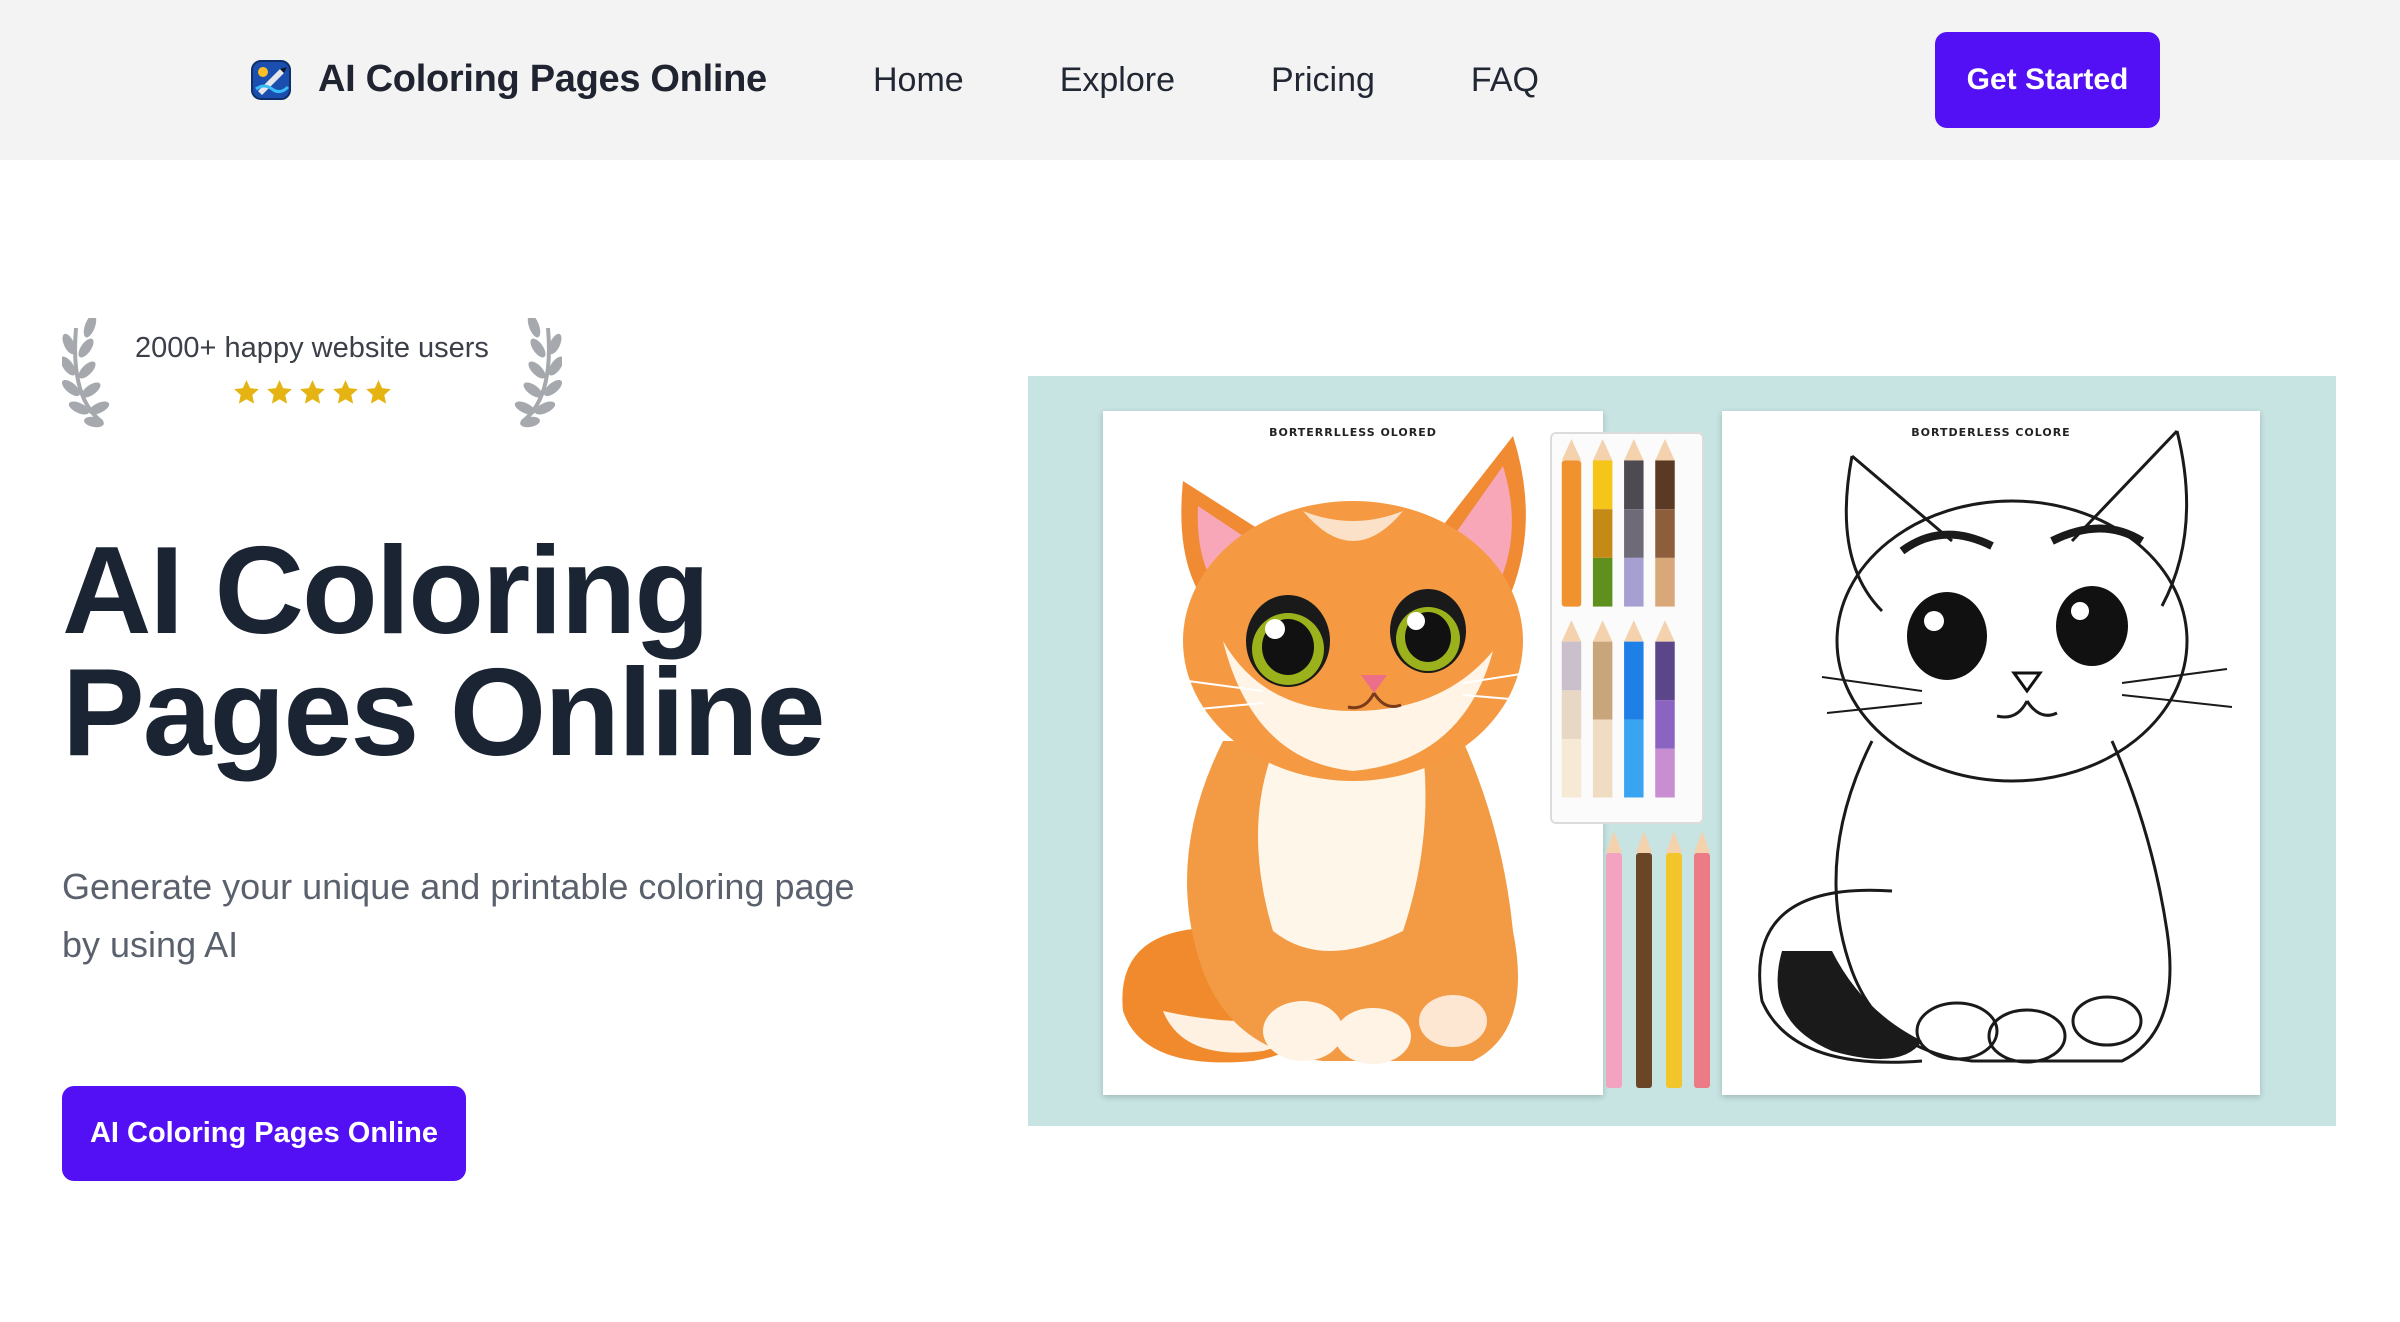 This screenshot has width=2400, height=1322. Describe the element at coordinates (386, 591) in the screenshot. I see `hero-title-line-1: AI Coloring` at that location.